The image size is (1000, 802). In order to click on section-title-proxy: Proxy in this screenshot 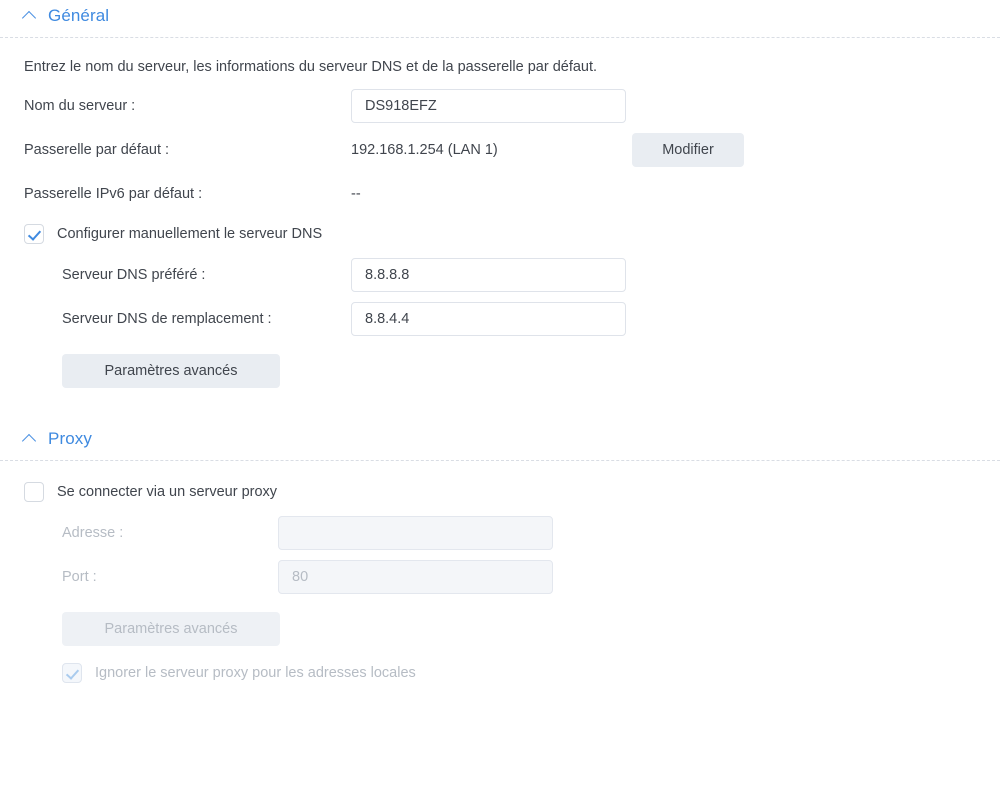, I will do `click(70, 438)`.